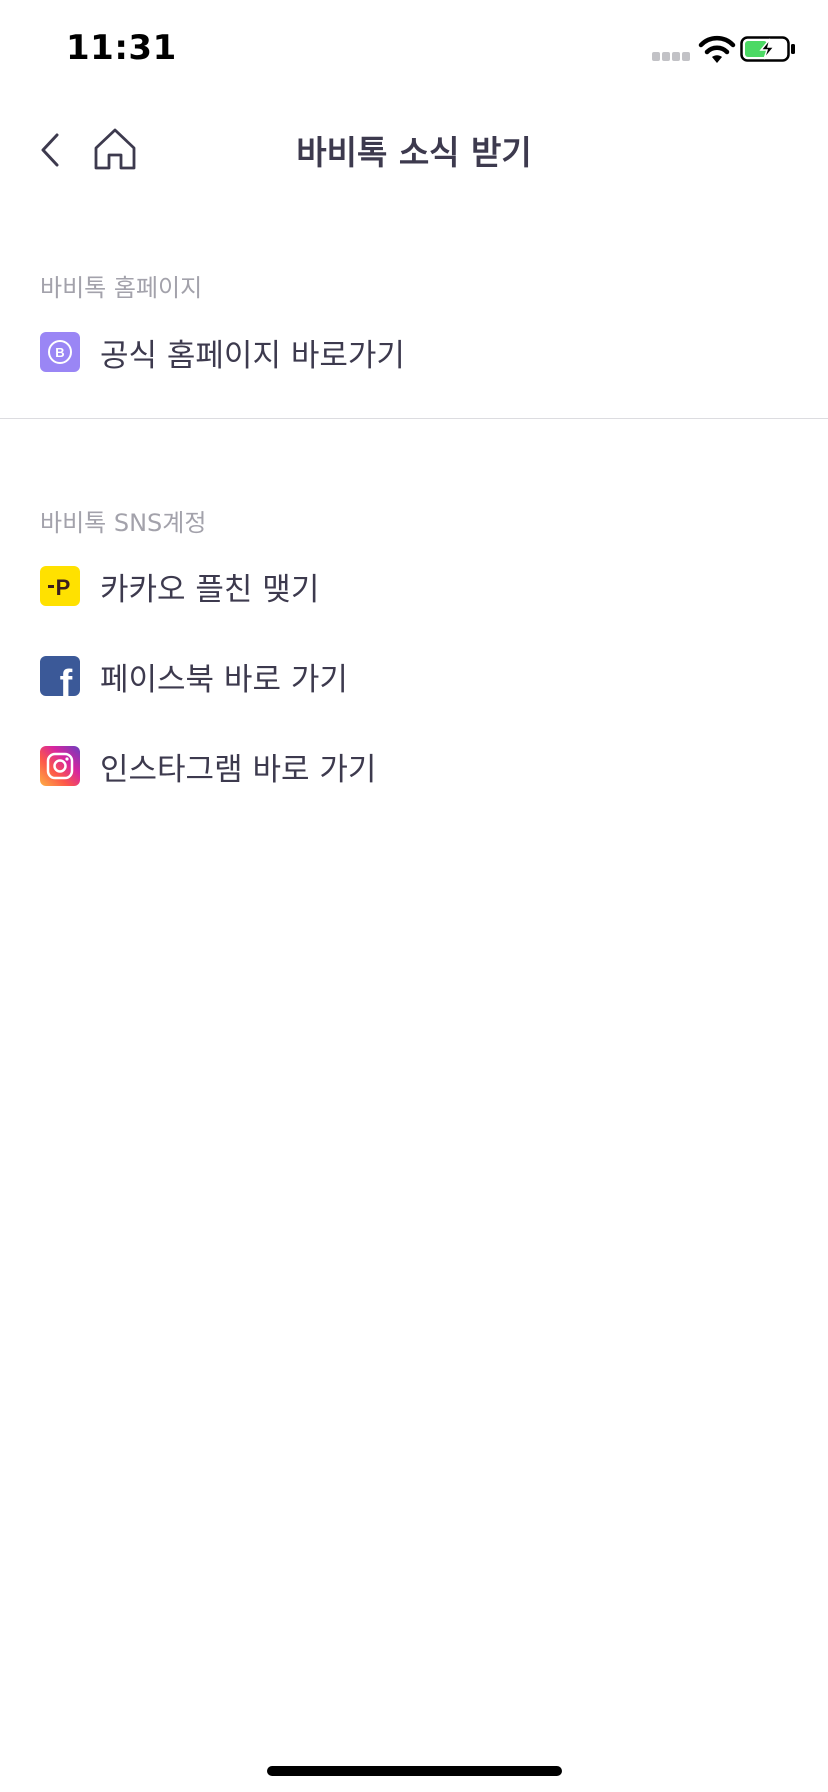  Describe the element at coordinates (414, 50) in the screenshot. I see `status-bar: 11:31` at that location.